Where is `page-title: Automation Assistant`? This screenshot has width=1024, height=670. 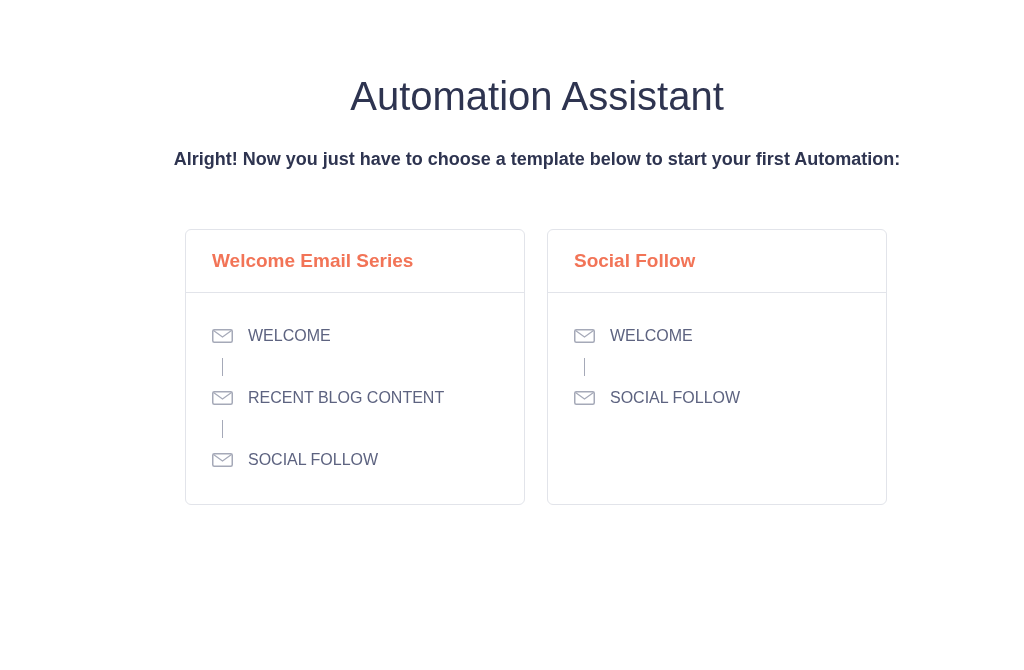
page-title: Automation Assistant is located at coordinates (537, 96).